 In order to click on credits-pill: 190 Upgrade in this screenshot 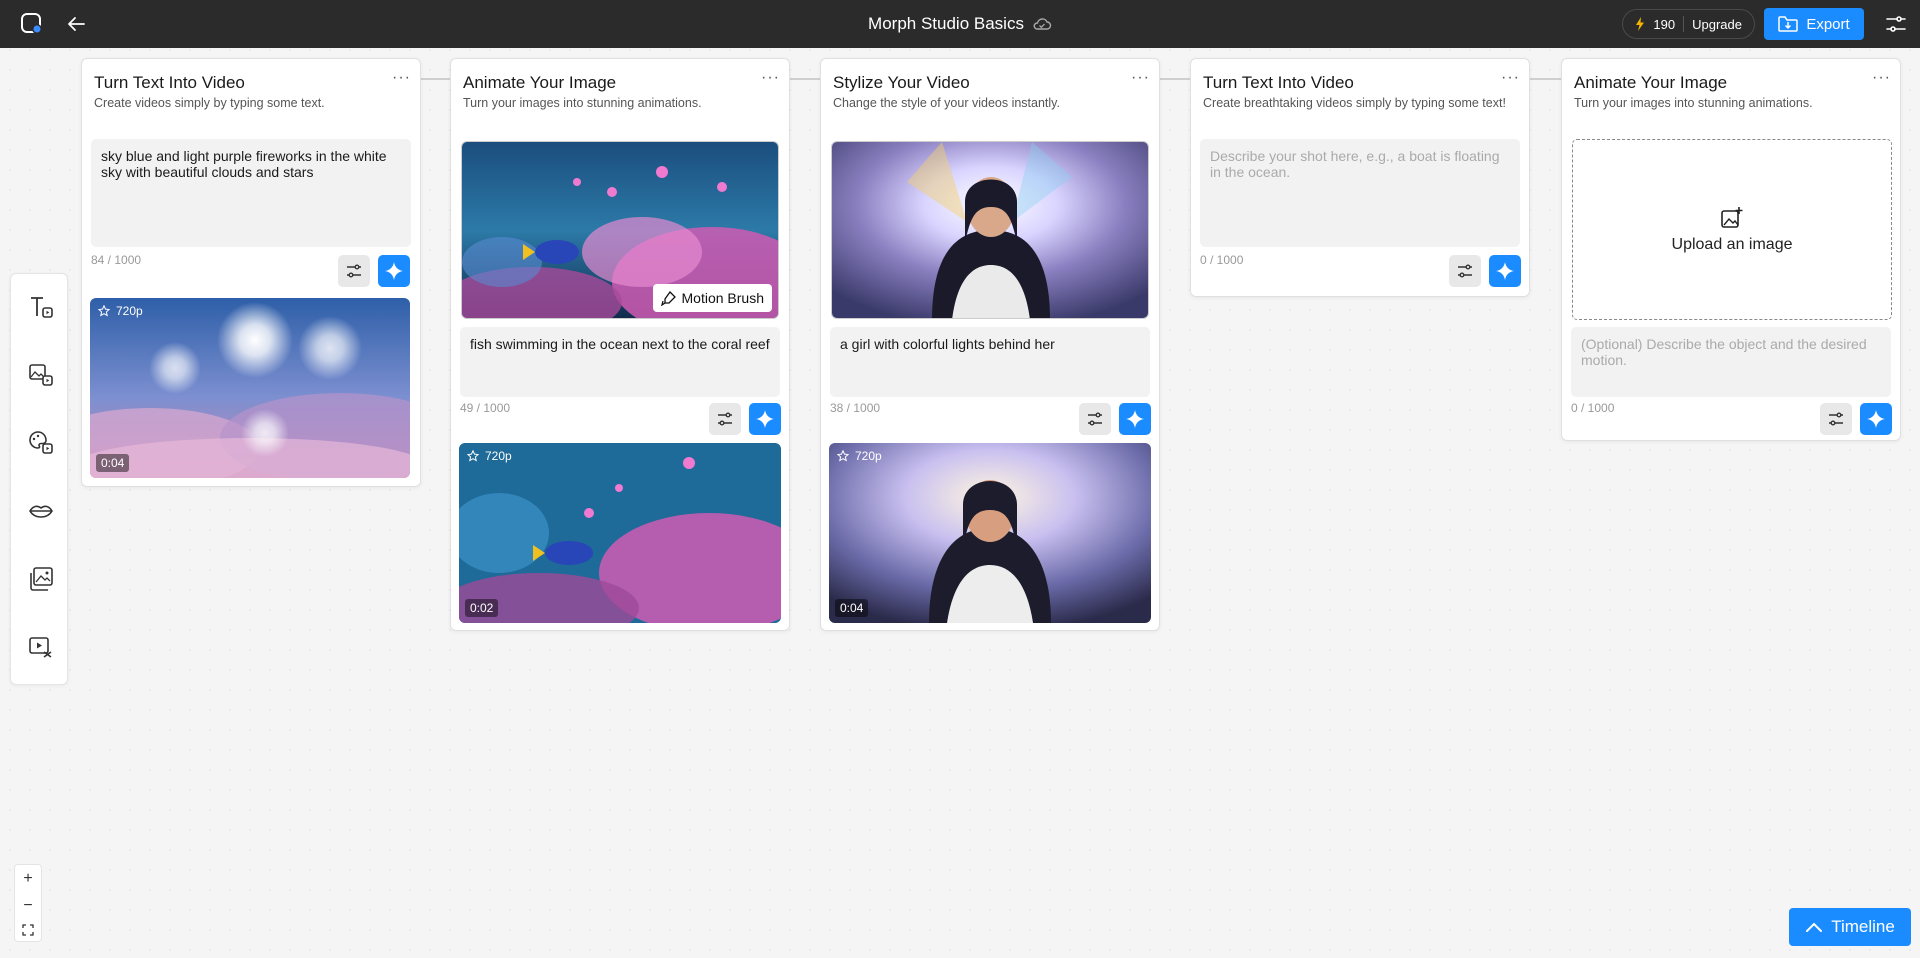, I will do `click(1688, 24)`.